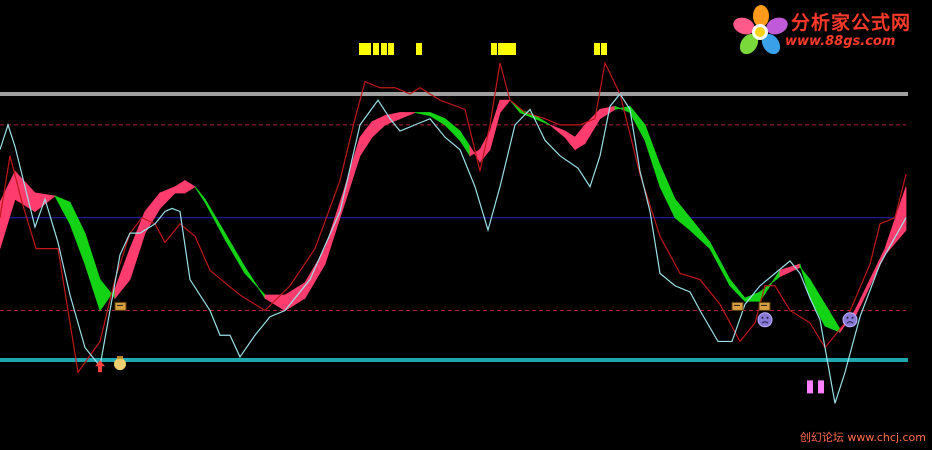  Describe the element at coordinates (862, 437) in the screenshot. I see `watermark: 创幻论坛 www.chcj.com` at that location.